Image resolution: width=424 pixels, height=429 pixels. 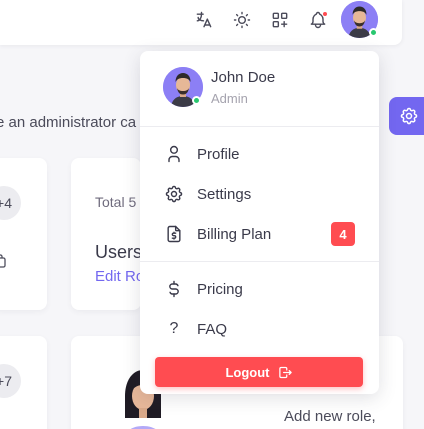 What do you see at coordinates (174, 194) in the screenshot?
I see `settings-icon` at bounding box center [174, 194].